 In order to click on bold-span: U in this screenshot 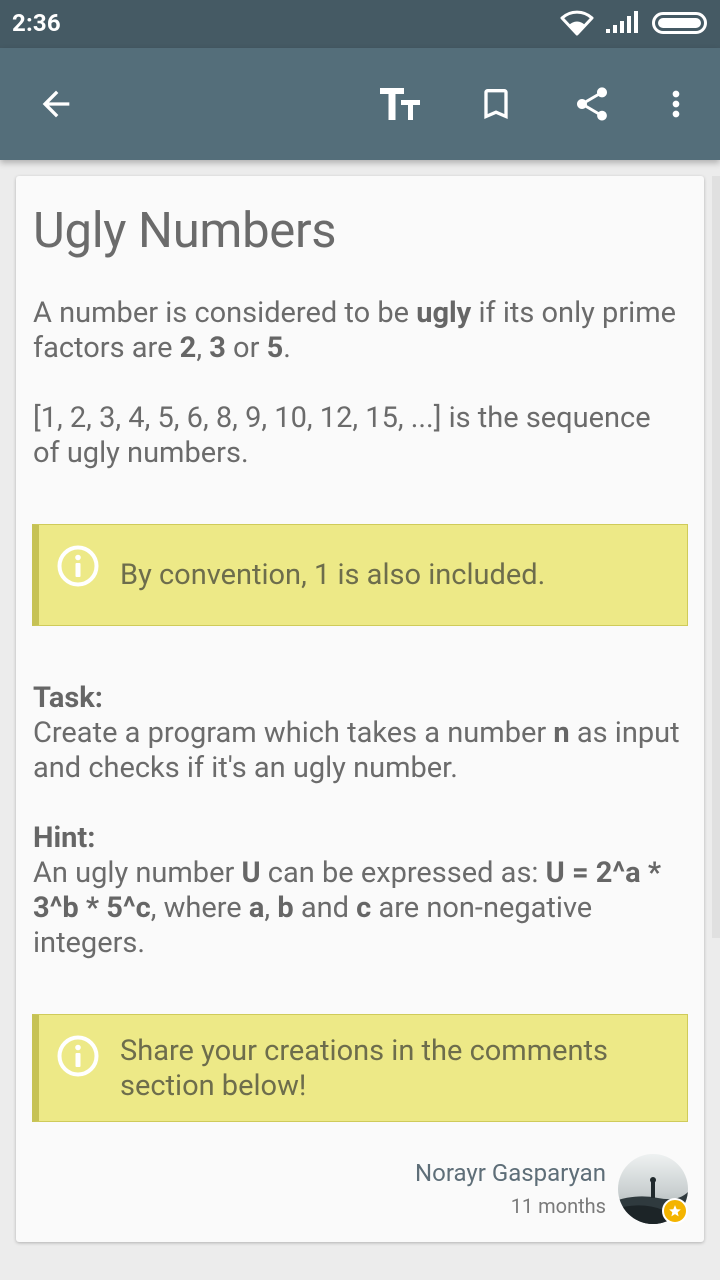, I will do `click(251, 873)`.